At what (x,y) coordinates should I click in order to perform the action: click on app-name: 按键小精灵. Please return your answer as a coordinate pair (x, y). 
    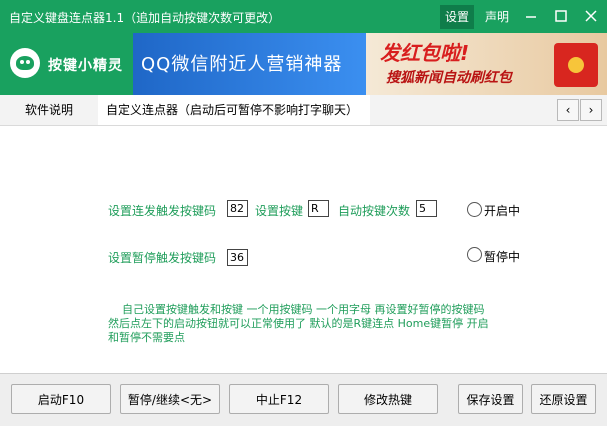
    Looking at the image, I should click on (85, 66).